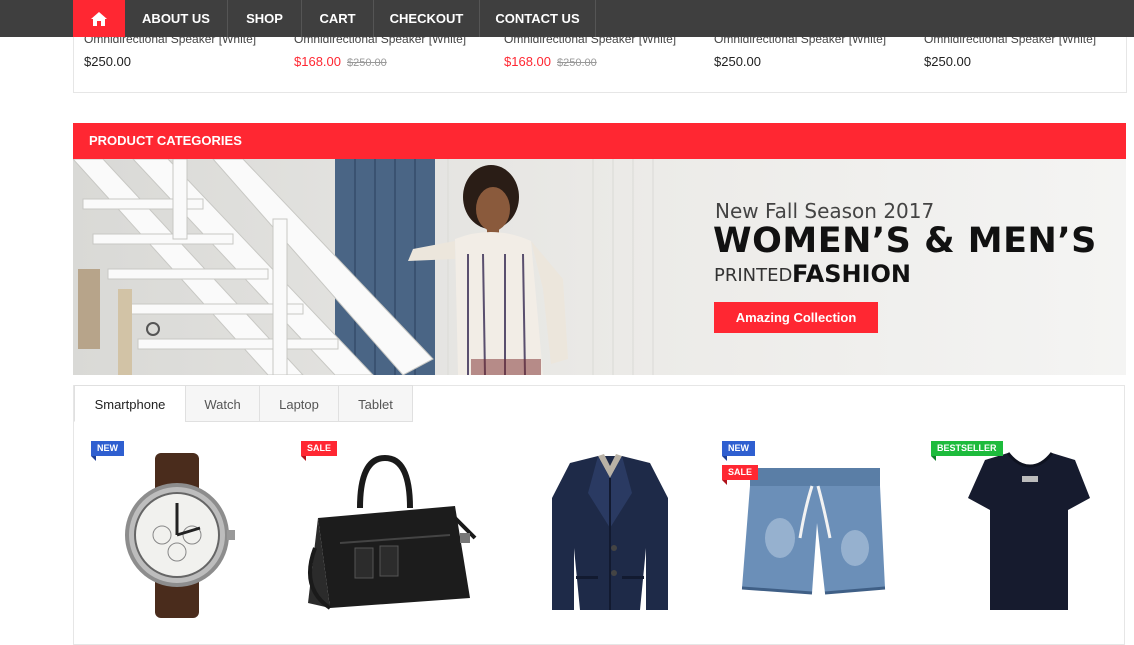  What do you see at coordinates (427, 18) in the screenshot?
I see `nav-checkout: CHECKOUT` at bounding box center [427, 18].